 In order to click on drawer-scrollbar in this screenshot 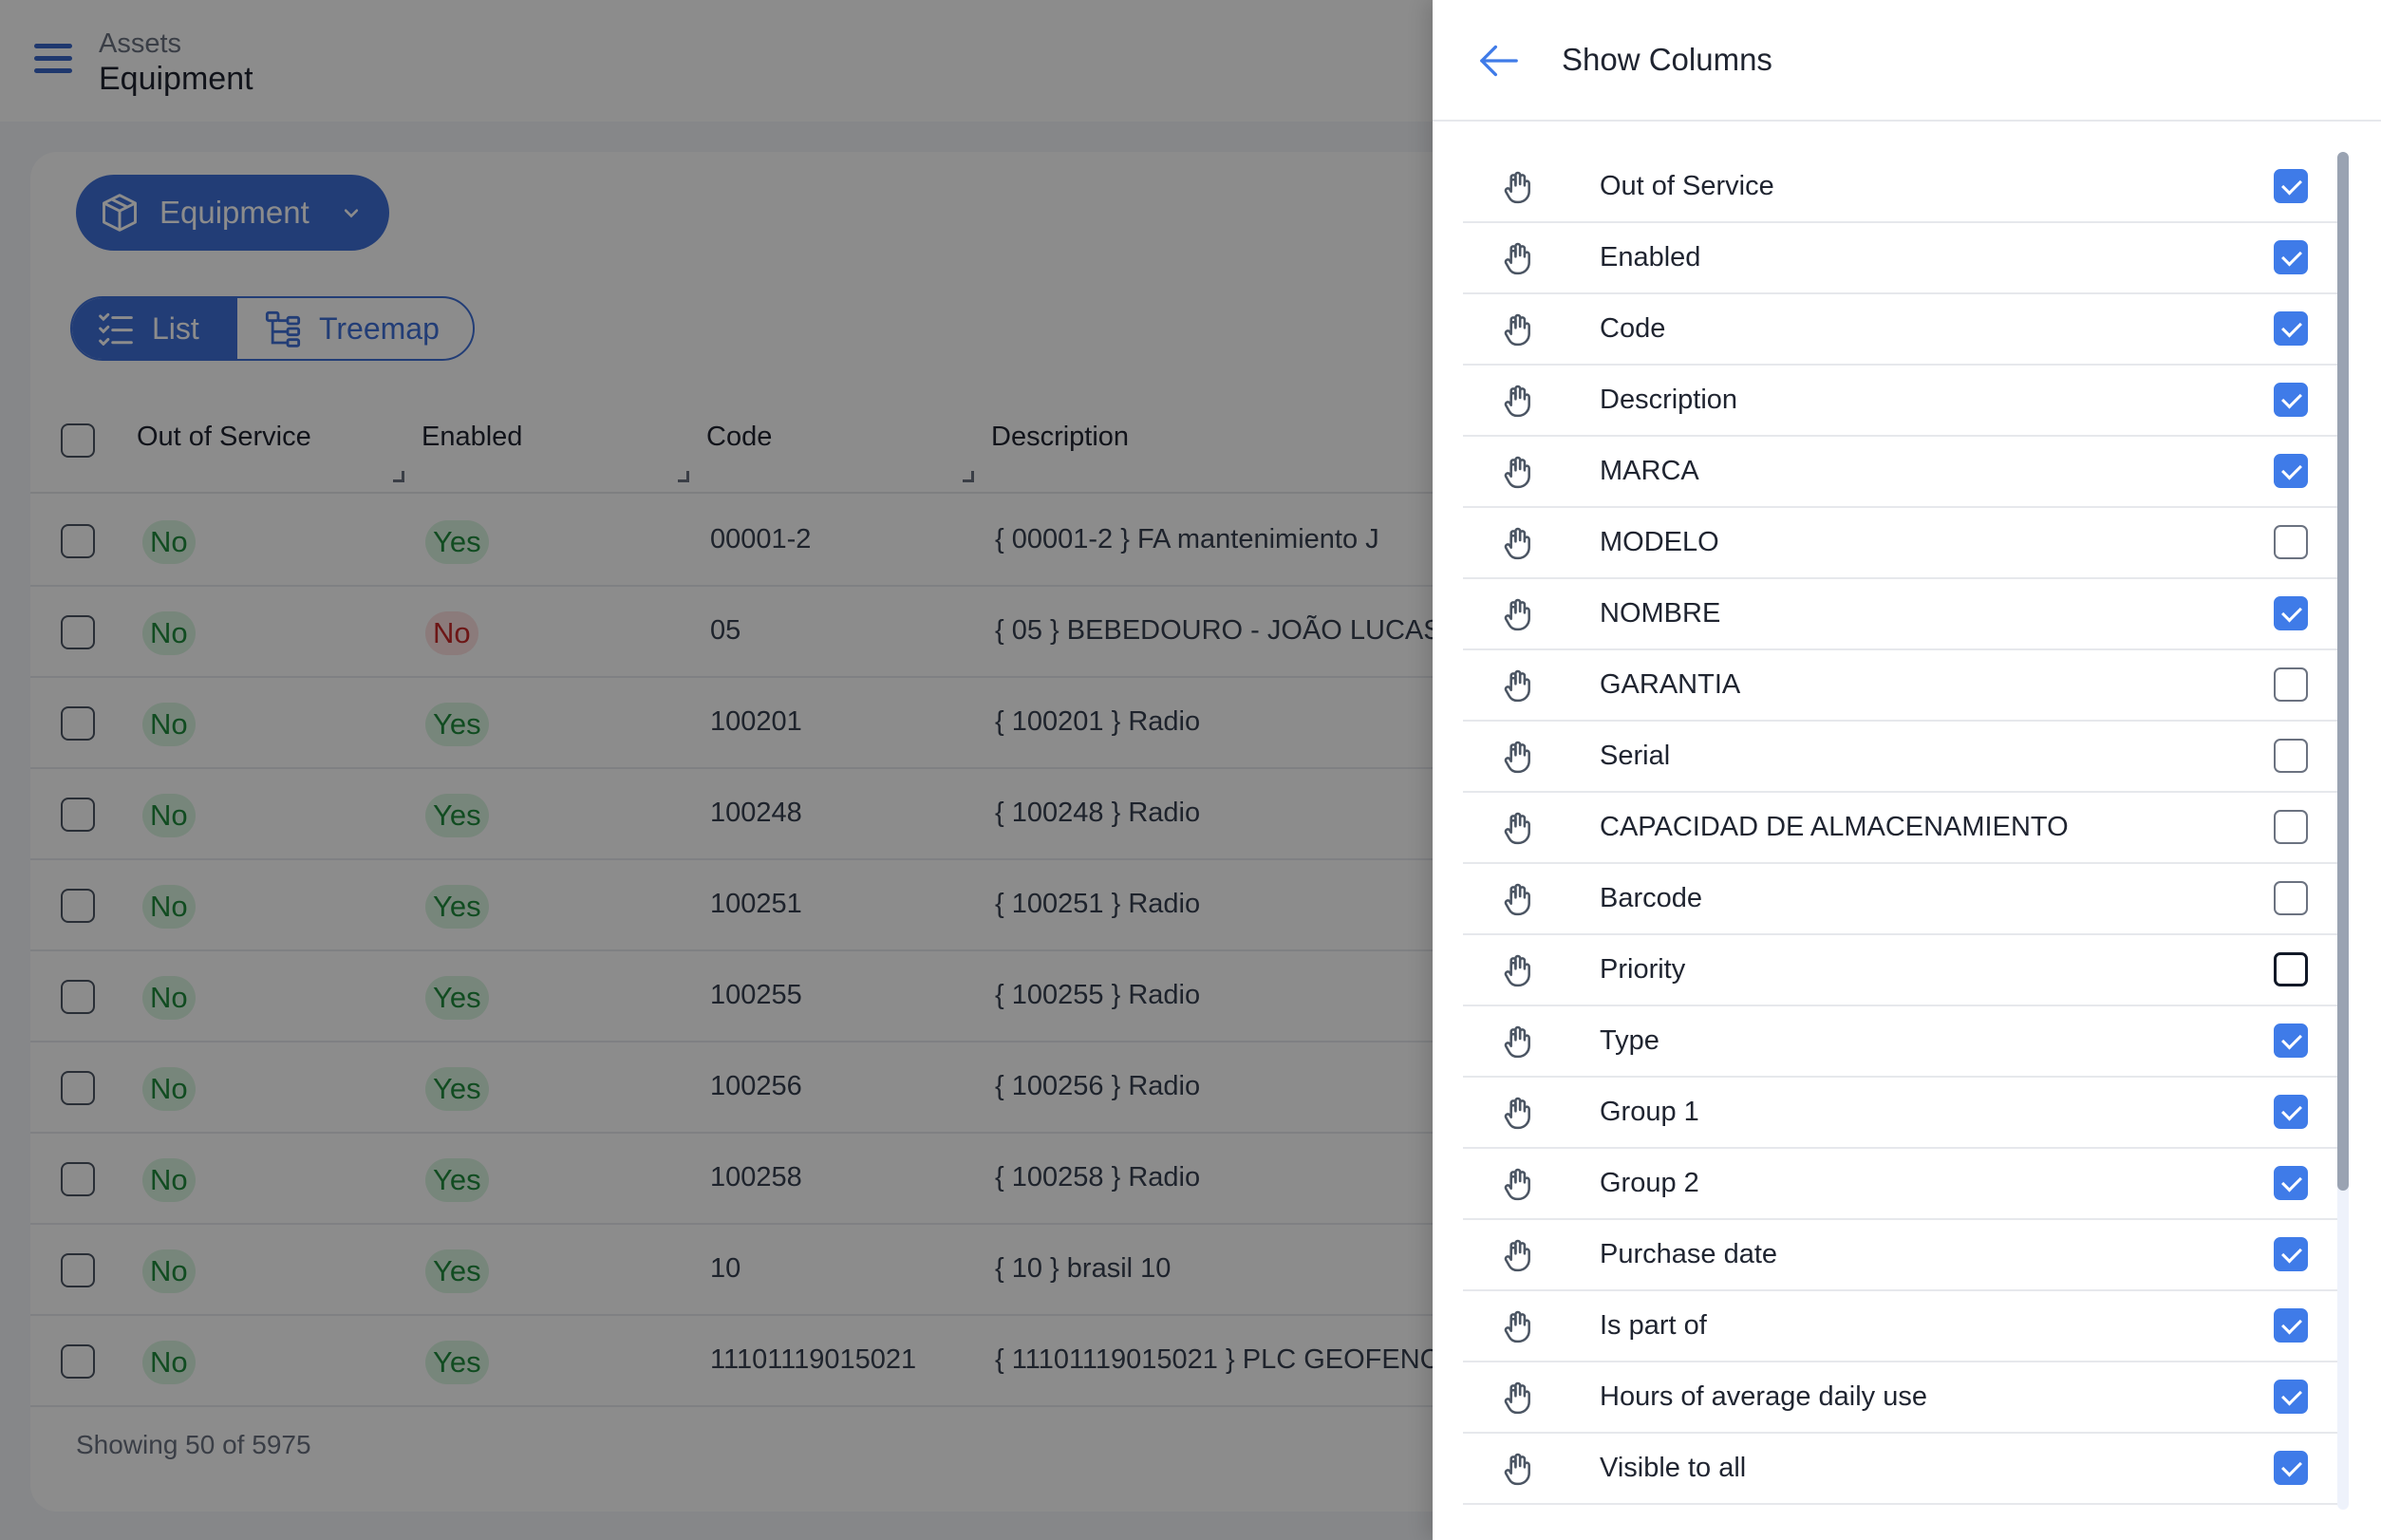, I will do `click(2343, 831)`.